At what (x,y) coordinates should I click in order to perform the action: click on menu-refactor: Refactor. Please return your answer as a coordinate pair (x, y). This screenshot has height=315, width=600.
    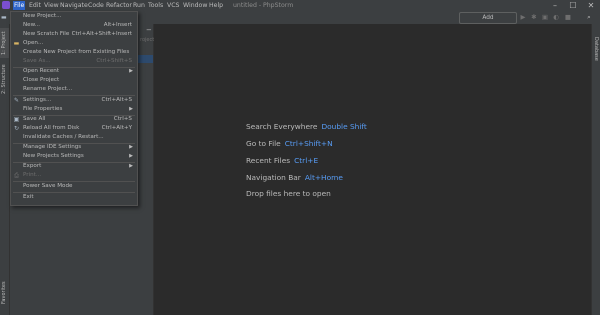
    Looking at the image, I should click on (119, 5).